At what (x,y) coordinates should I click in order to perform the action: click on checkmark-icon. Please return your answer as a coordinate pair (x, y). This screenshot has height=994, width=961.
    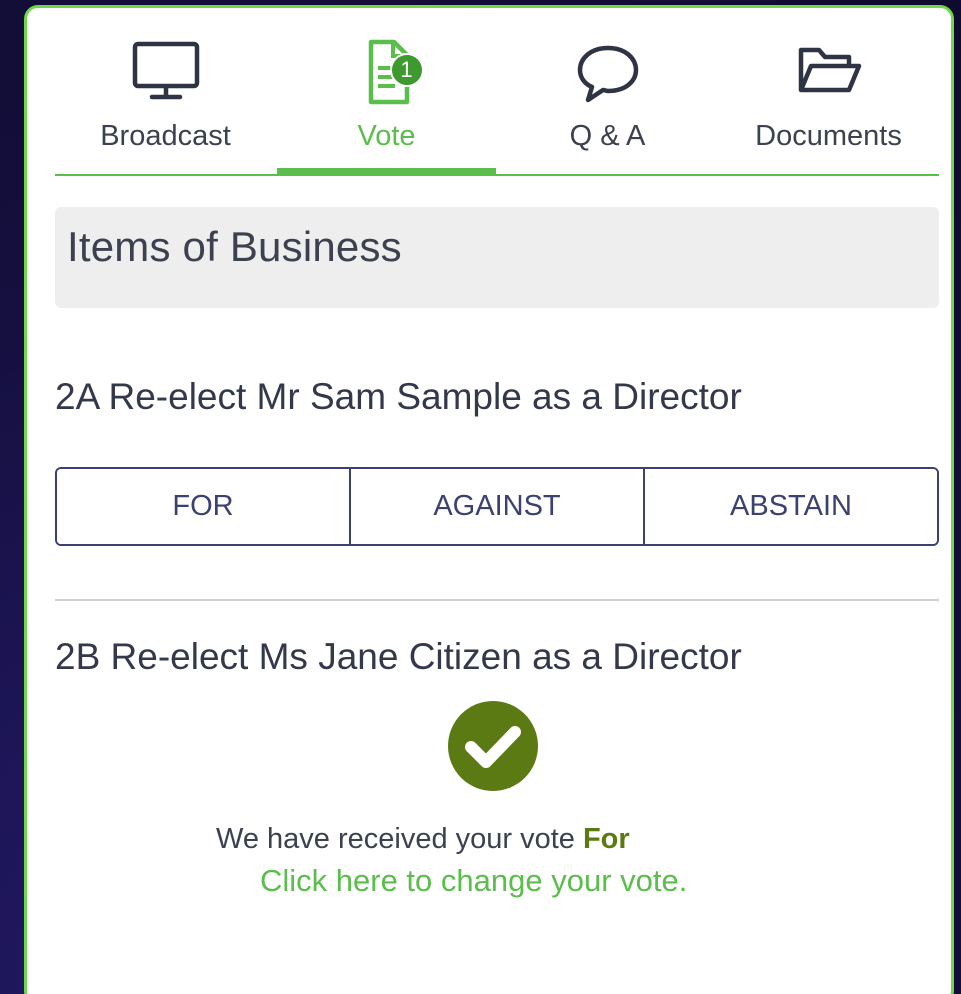
    Looking at the image, I should click on (493, 746).